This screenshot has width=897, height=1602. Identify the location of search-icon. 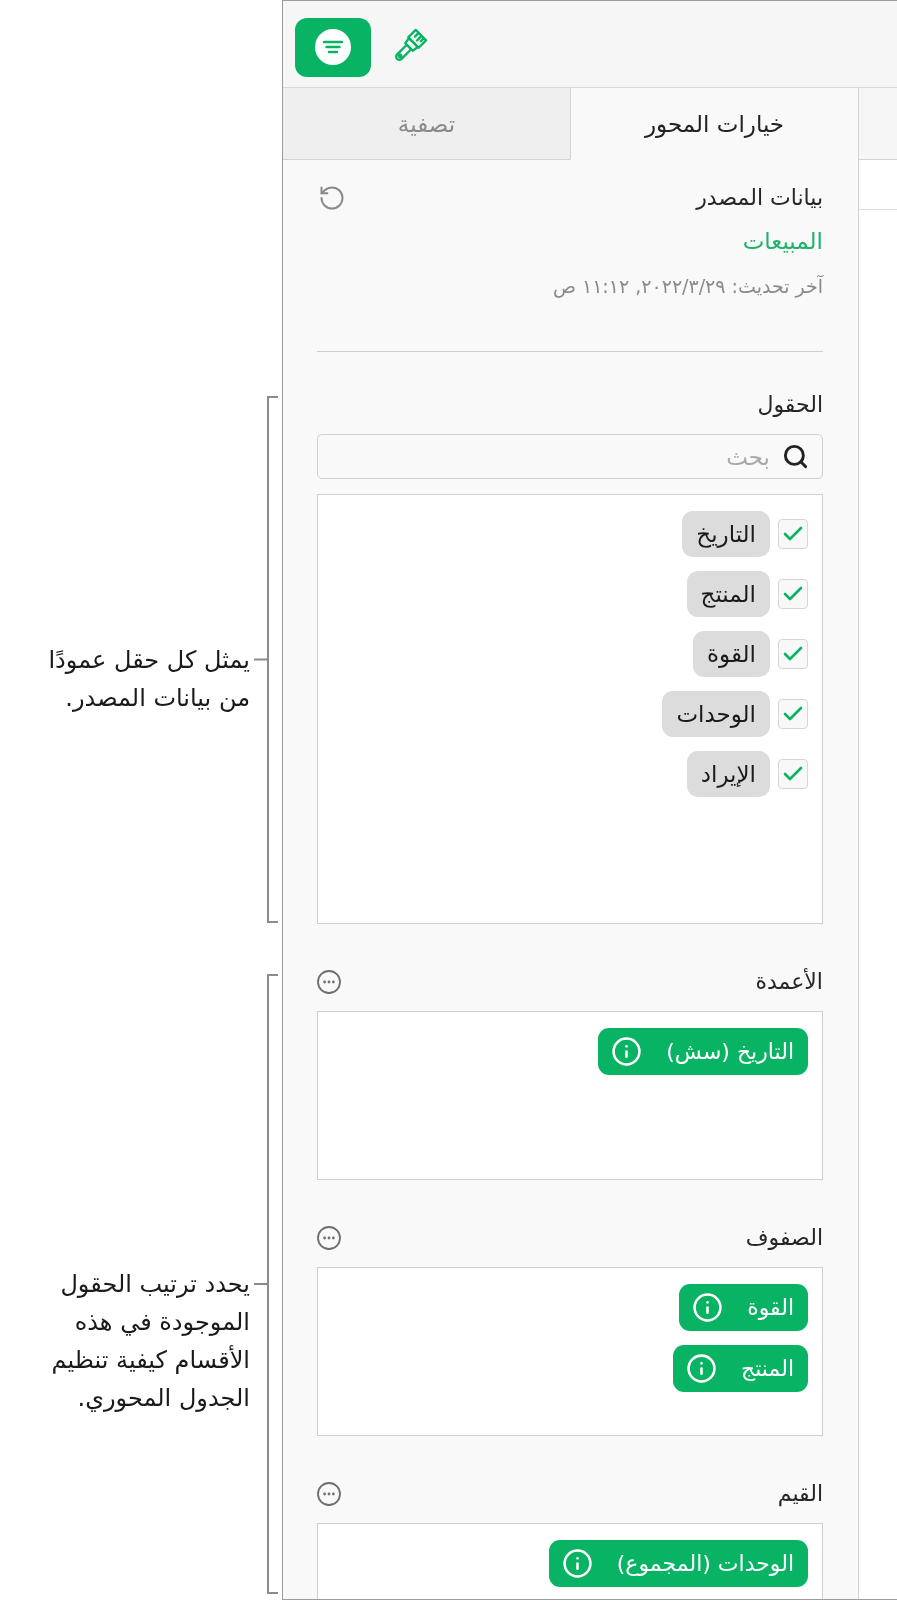
(795, 456).